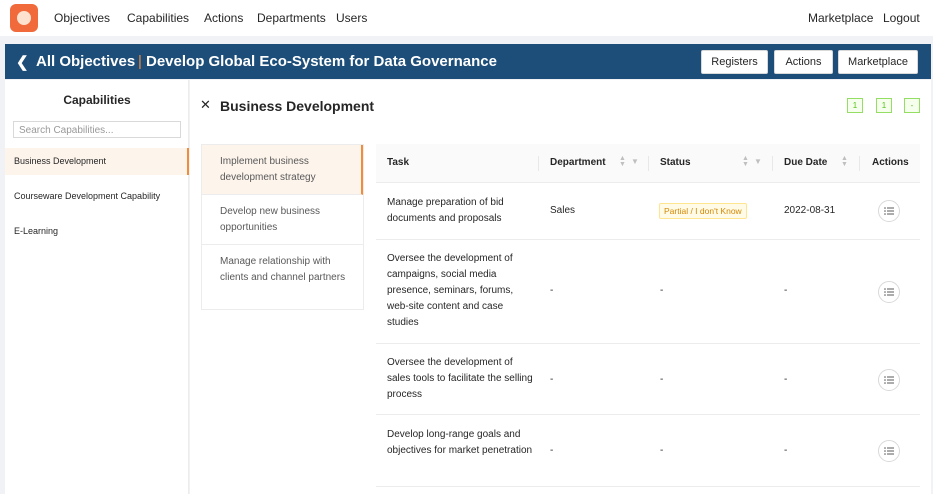 The width and height of the screenshot is (933, 494). Describe the element at coordinates (282, 220) in the screenshot. I see `strategy-item: Develop new business opportunities` at that location.